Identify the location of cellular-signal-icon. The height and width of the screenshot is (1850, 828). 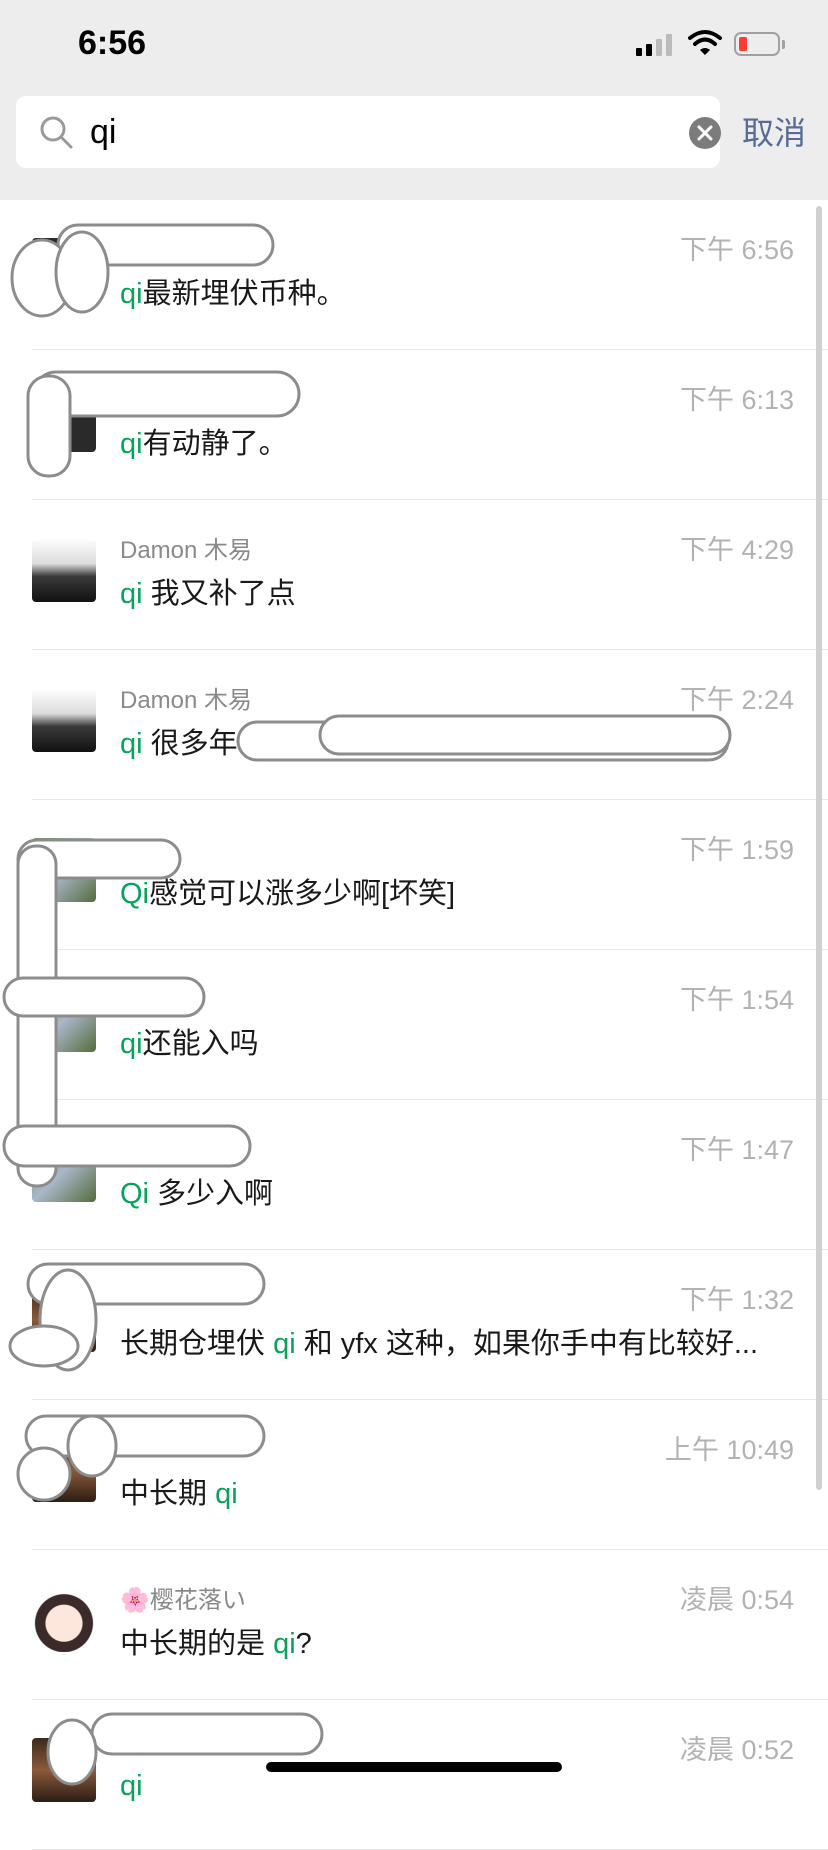
(654, 45).